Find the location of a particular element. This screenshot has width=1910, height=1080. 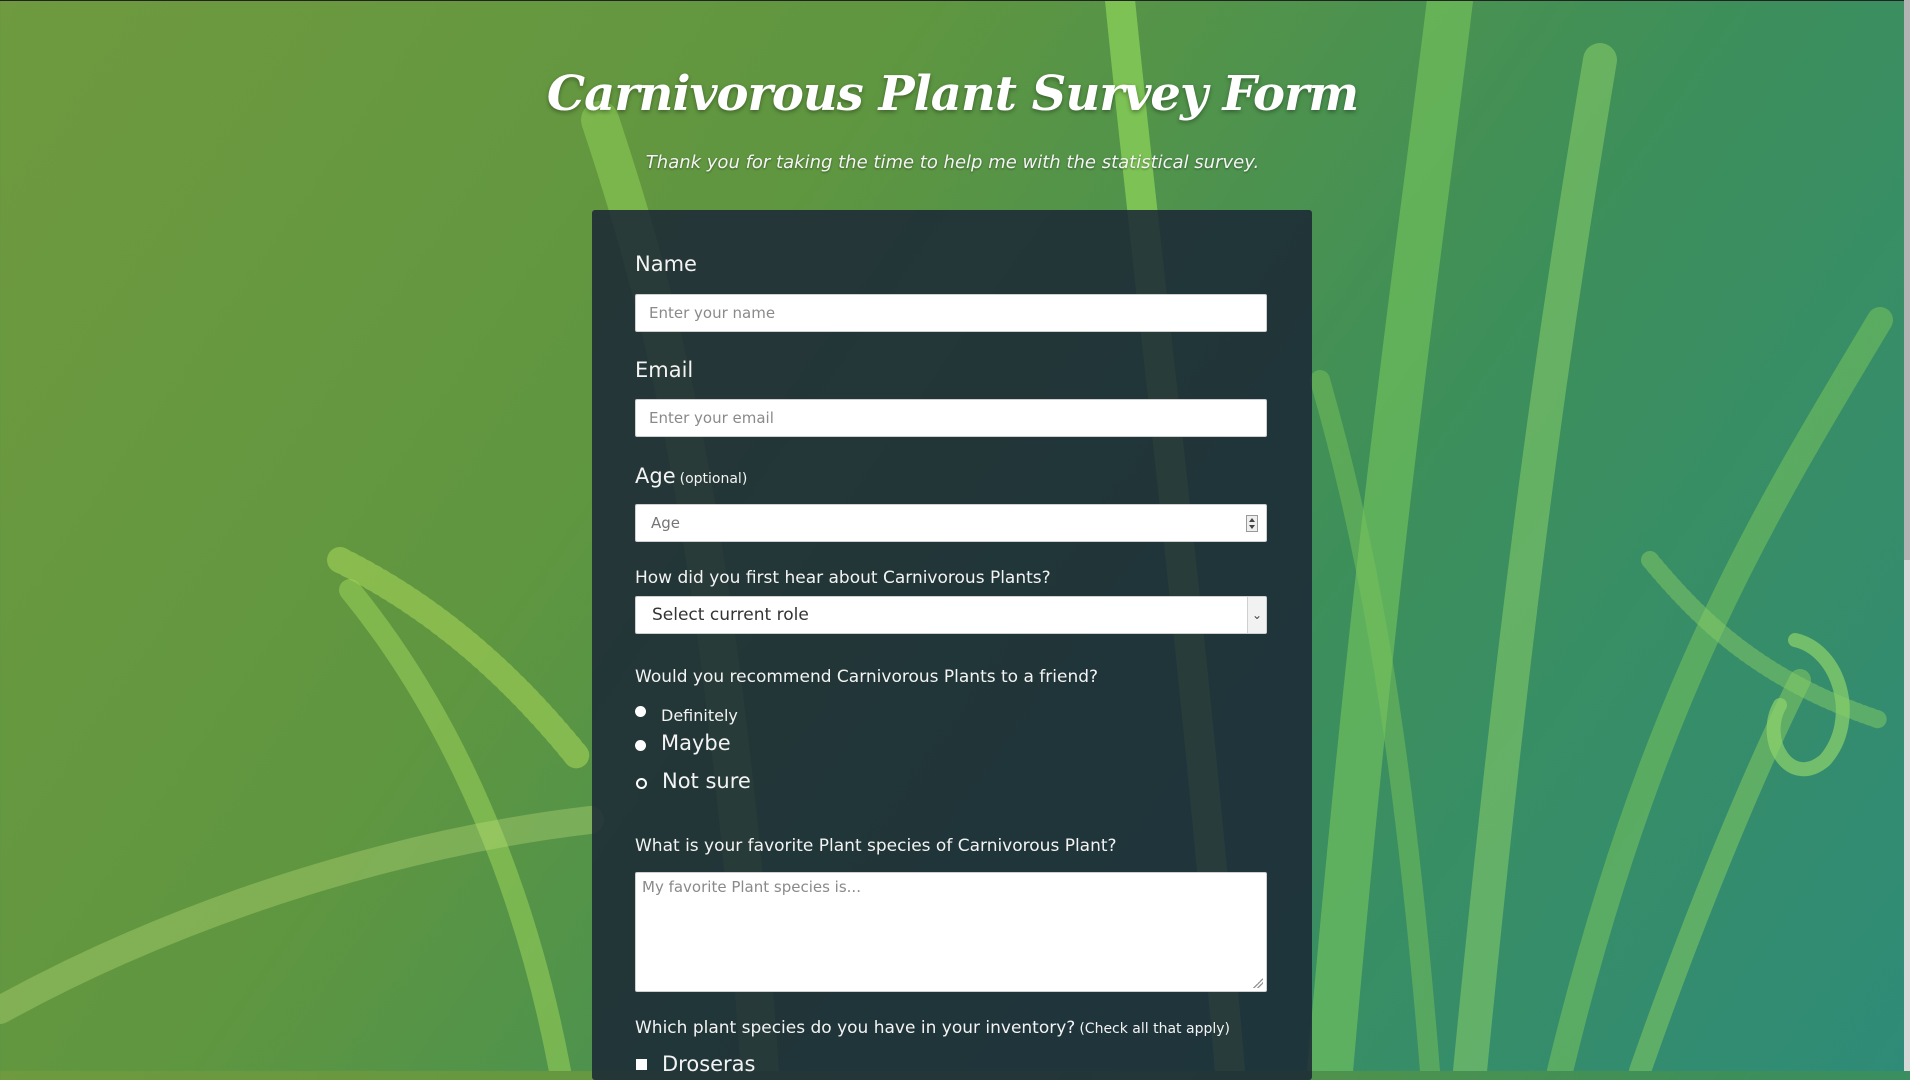

checkbox-label: Droseras is located at coordinates (709, 1064).